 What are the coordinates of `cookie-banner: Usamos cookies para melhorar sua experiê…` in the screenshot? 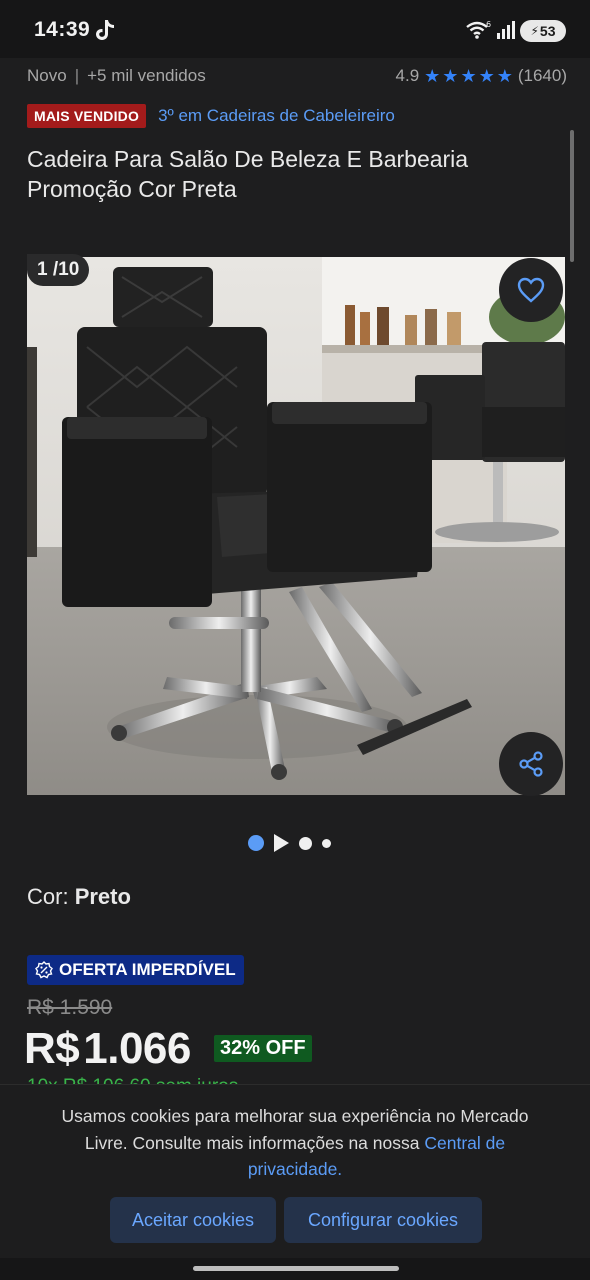 It's located at (295, 1171).